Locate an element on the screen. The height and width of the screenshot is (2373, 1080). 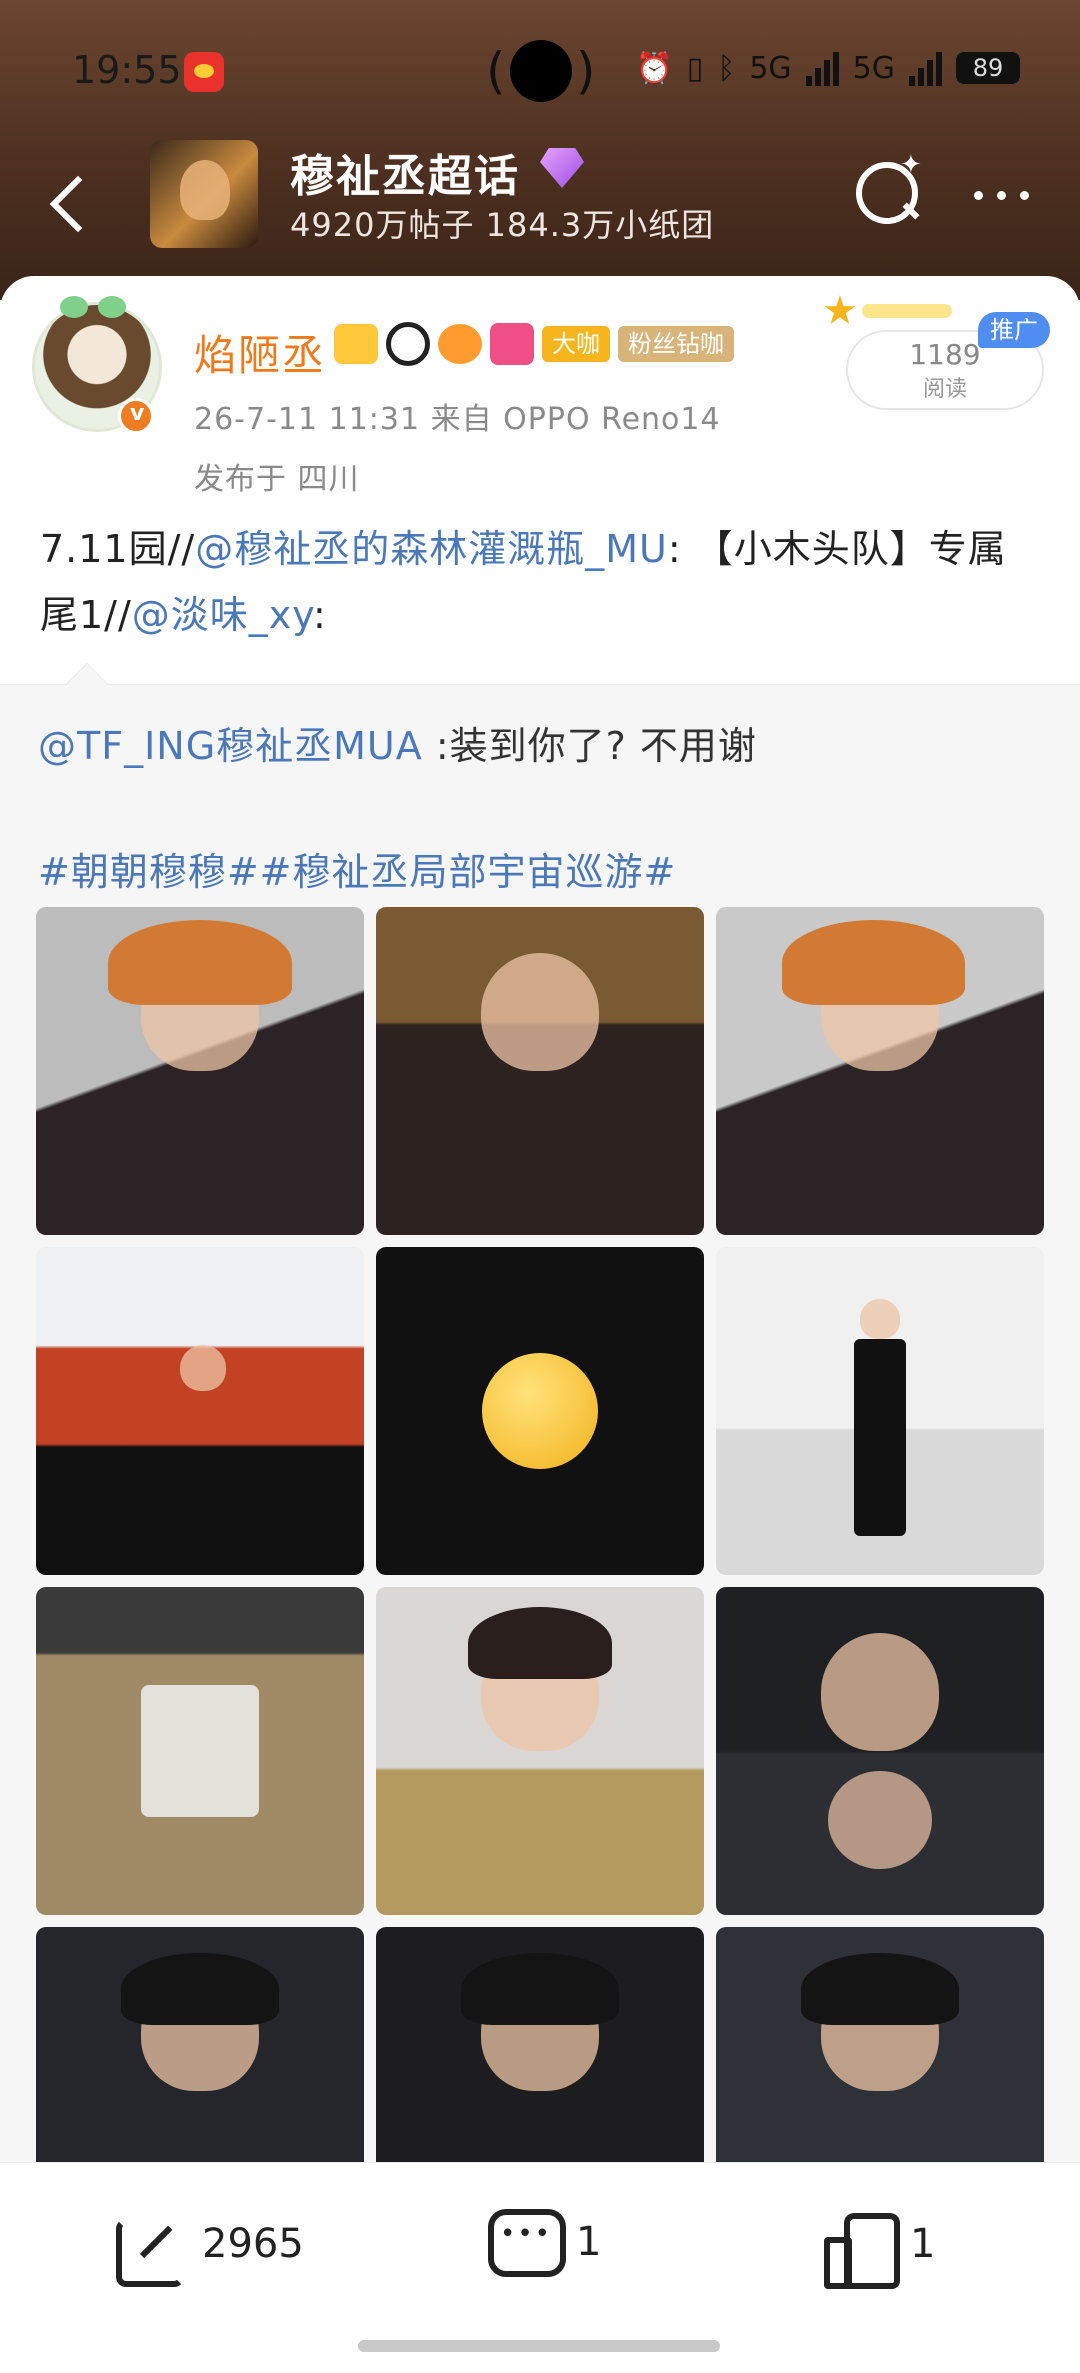
back-button is located at coordinates (70, 202).